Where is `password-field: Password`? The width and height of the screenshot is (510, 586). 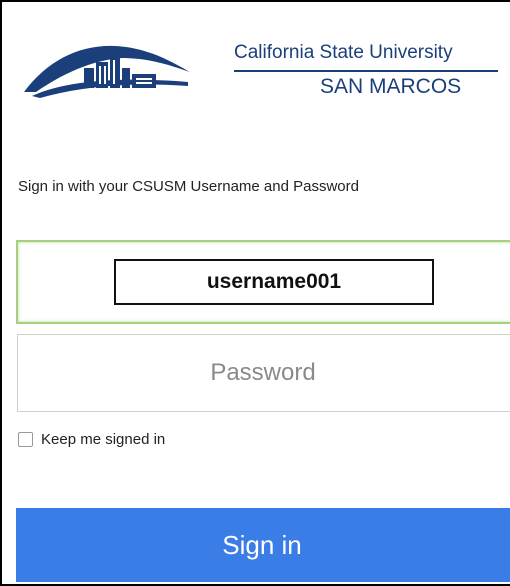 password-field: Password is located at coordinates (263, 373).